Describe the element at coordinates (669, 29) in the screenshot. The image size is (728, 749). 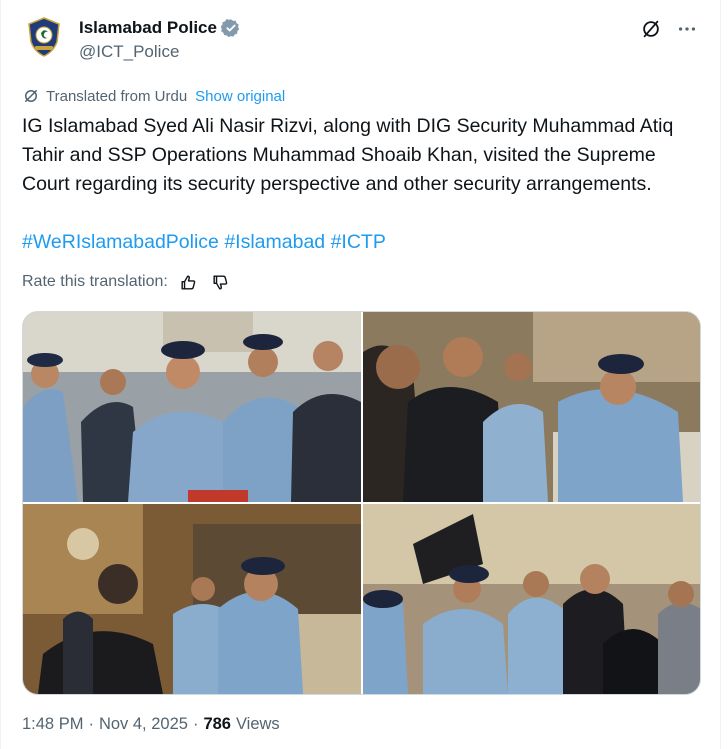
I see `tweet-top-actions` at that location.